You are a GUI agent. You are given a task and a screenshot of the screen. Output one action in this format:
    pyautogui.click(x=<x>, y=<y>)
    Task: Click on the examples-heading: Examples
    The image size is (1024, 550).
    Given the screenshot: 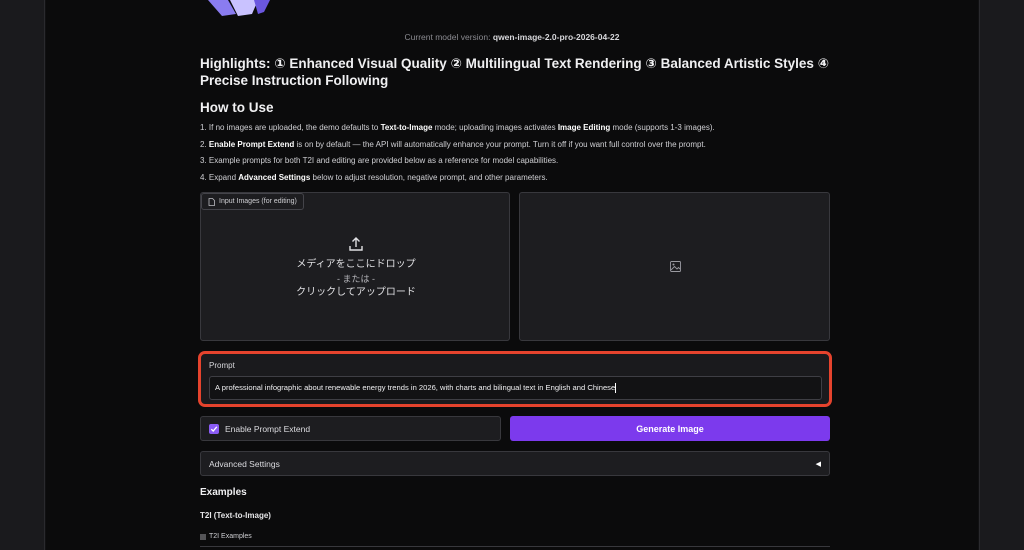 What is the action you would take?
    pyautogui.click(x=223, y=492)
    